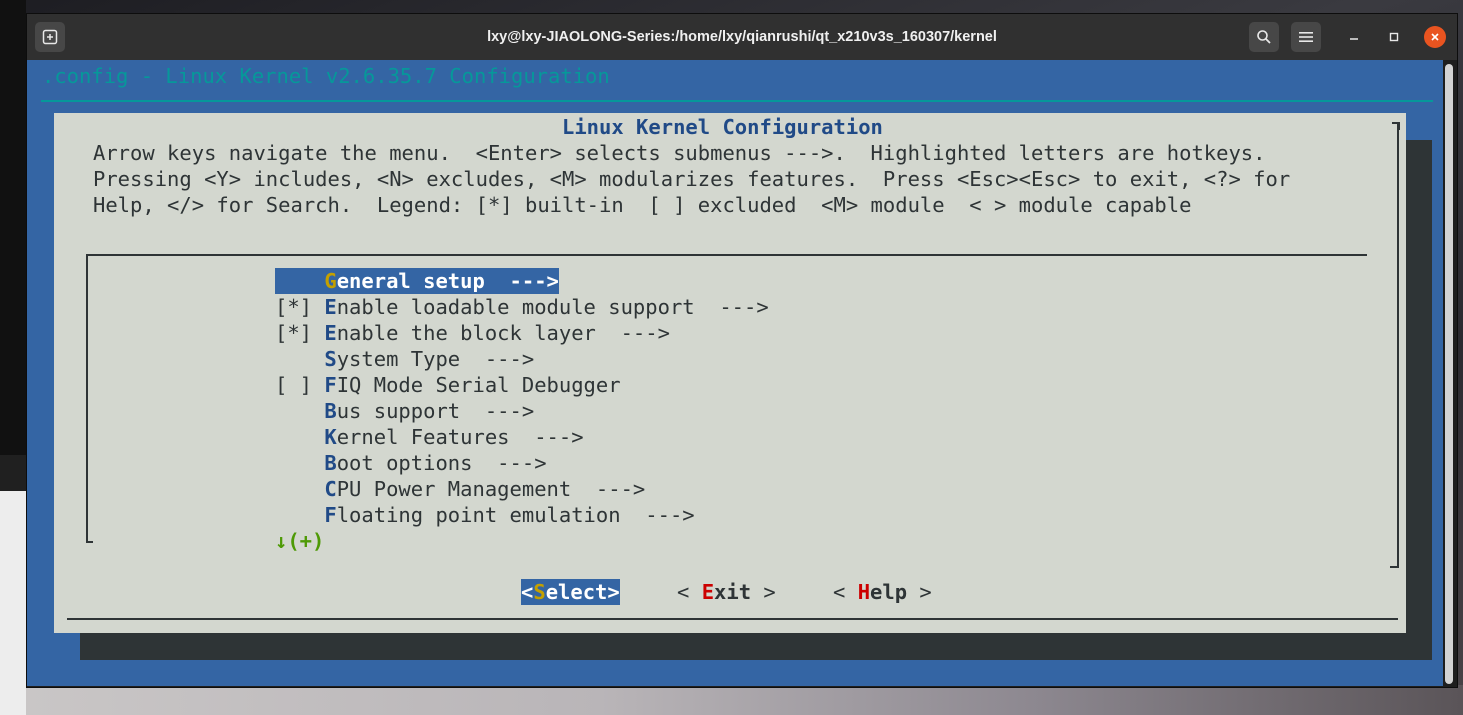 This screenshot has height=715, width=1463. I want to click on menu-button, so click(1306, 37).